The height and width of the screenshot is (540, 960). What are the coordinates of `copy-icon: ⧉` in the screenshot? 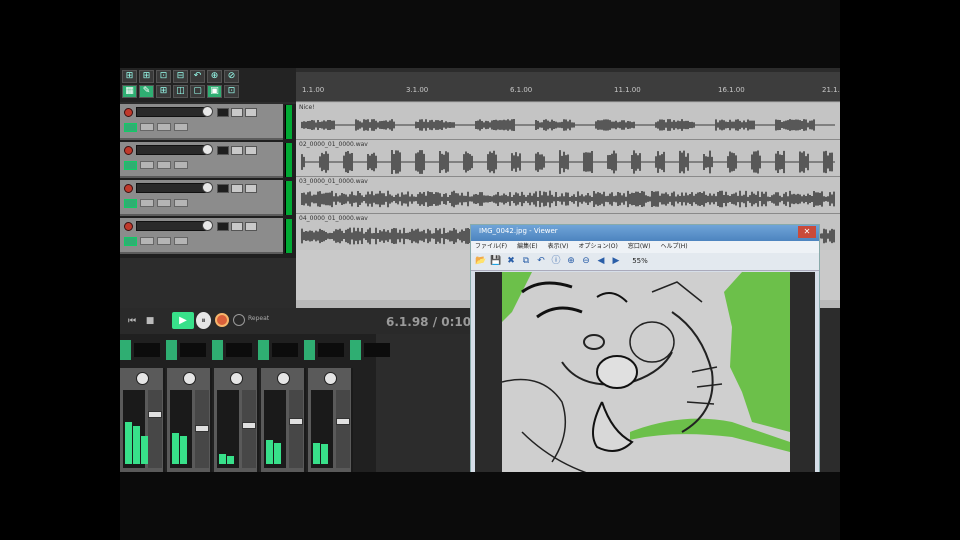 It's located at (526, 261).